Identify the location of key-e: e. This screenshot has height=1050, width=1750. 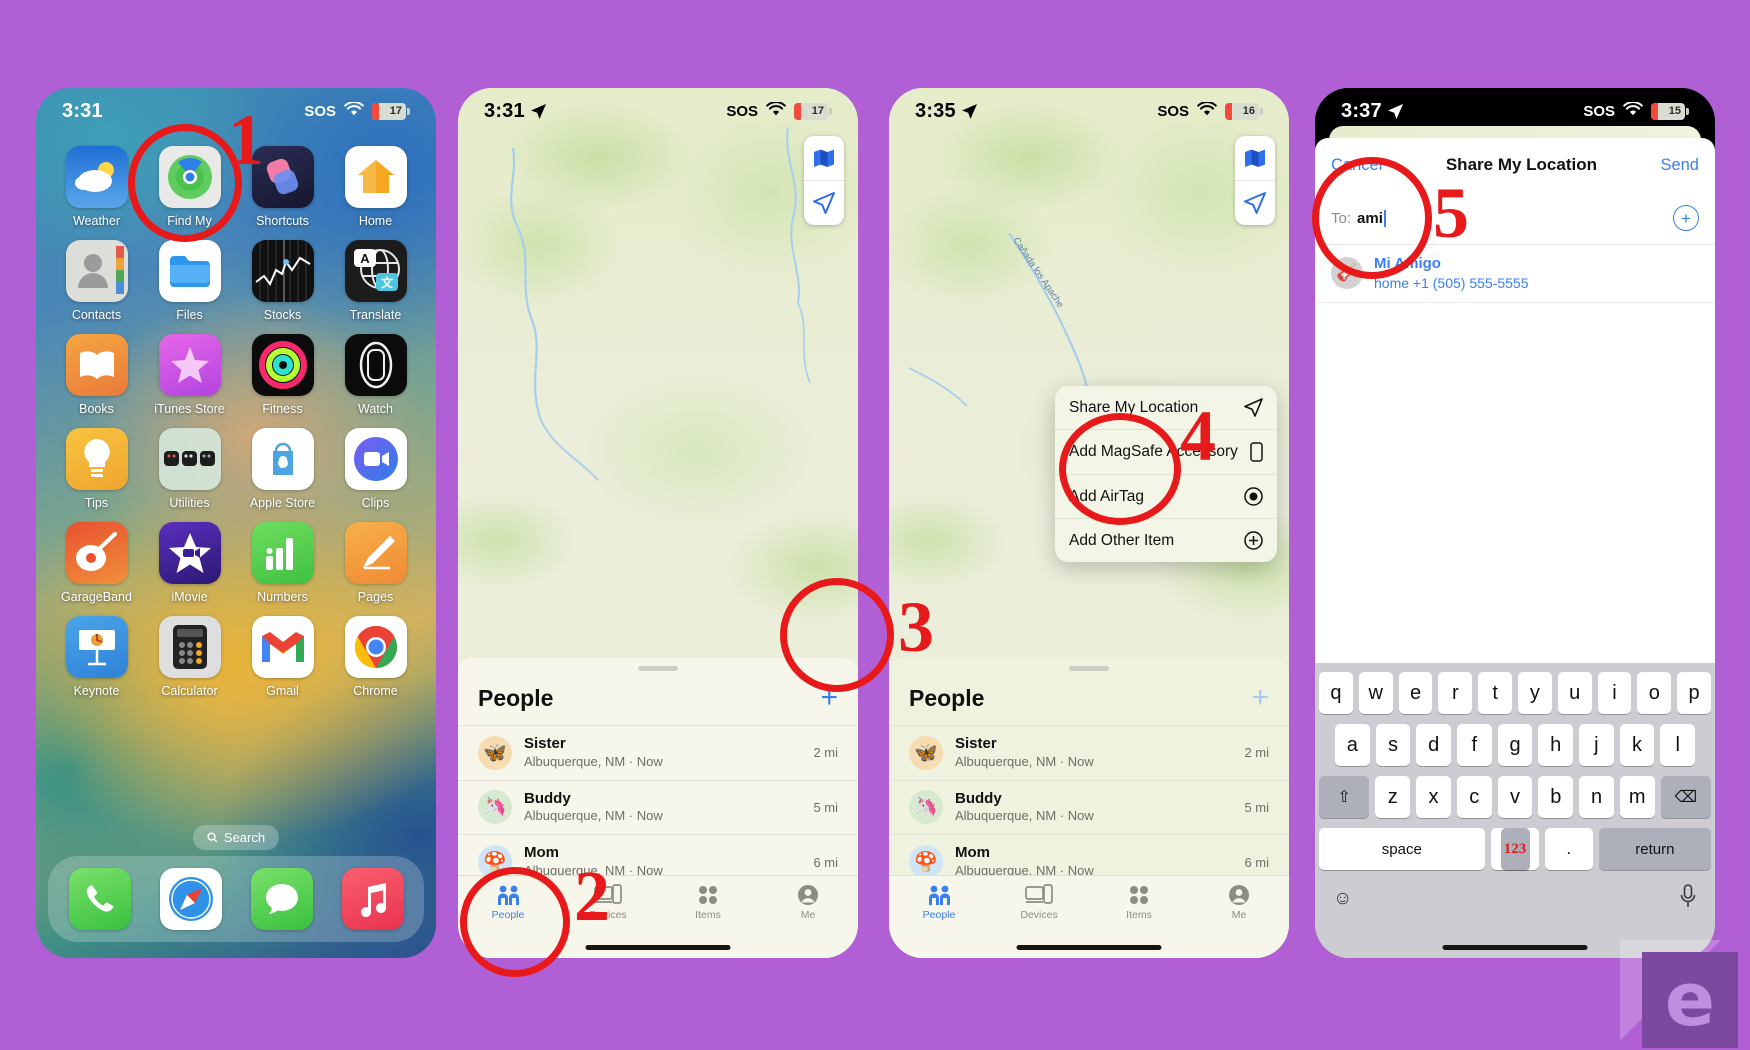
(1415, 693).